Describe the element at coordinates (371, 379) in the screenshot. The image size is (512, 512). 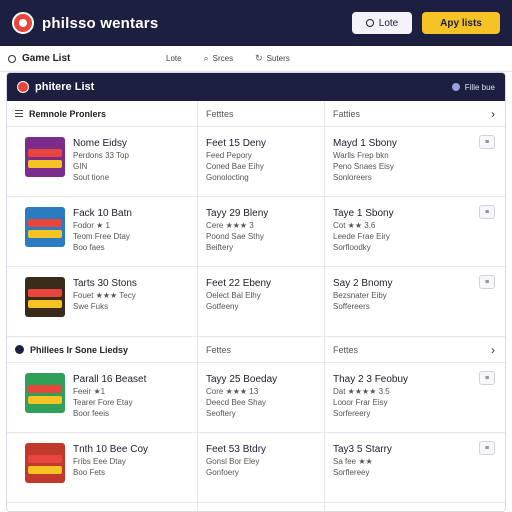
I see `detail-title: Thay 2 3 Feobuy` at that location.